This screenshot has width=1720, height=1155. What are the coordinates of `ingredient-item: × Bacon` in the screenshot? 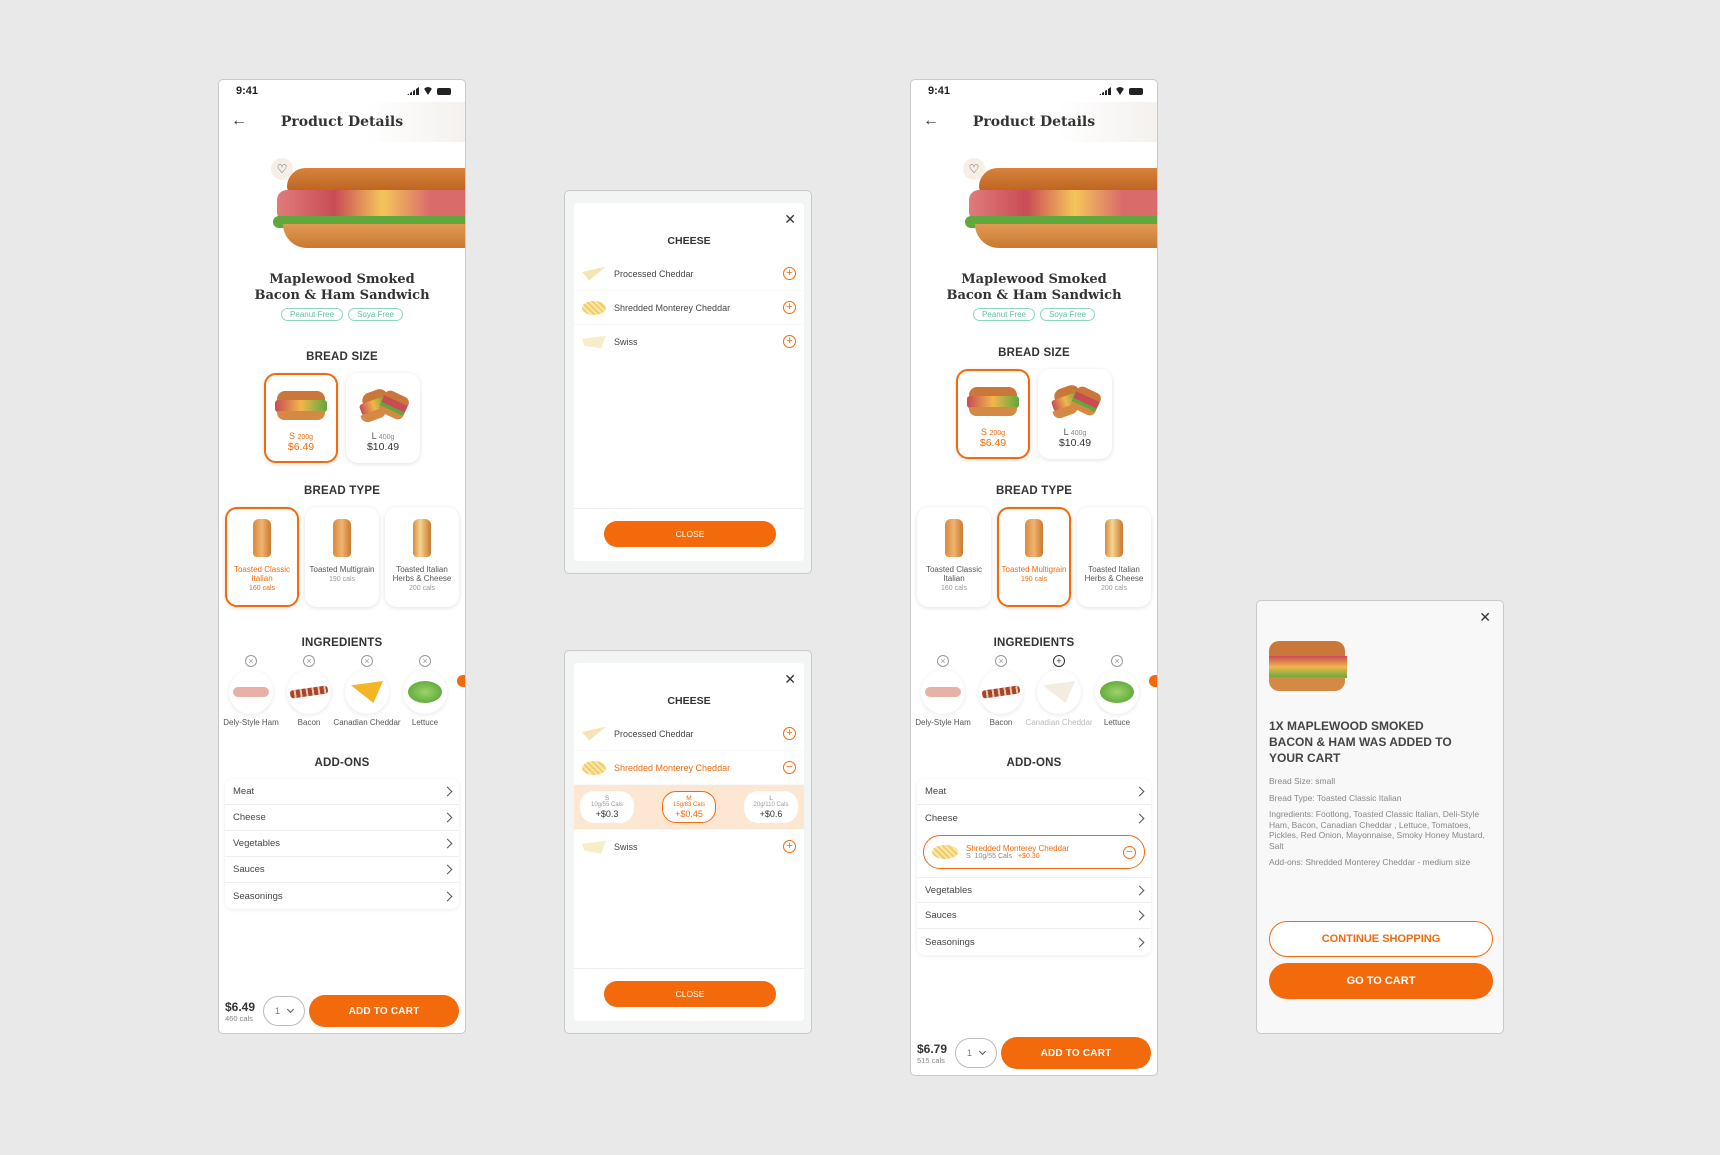 It's located at (1001, 691).